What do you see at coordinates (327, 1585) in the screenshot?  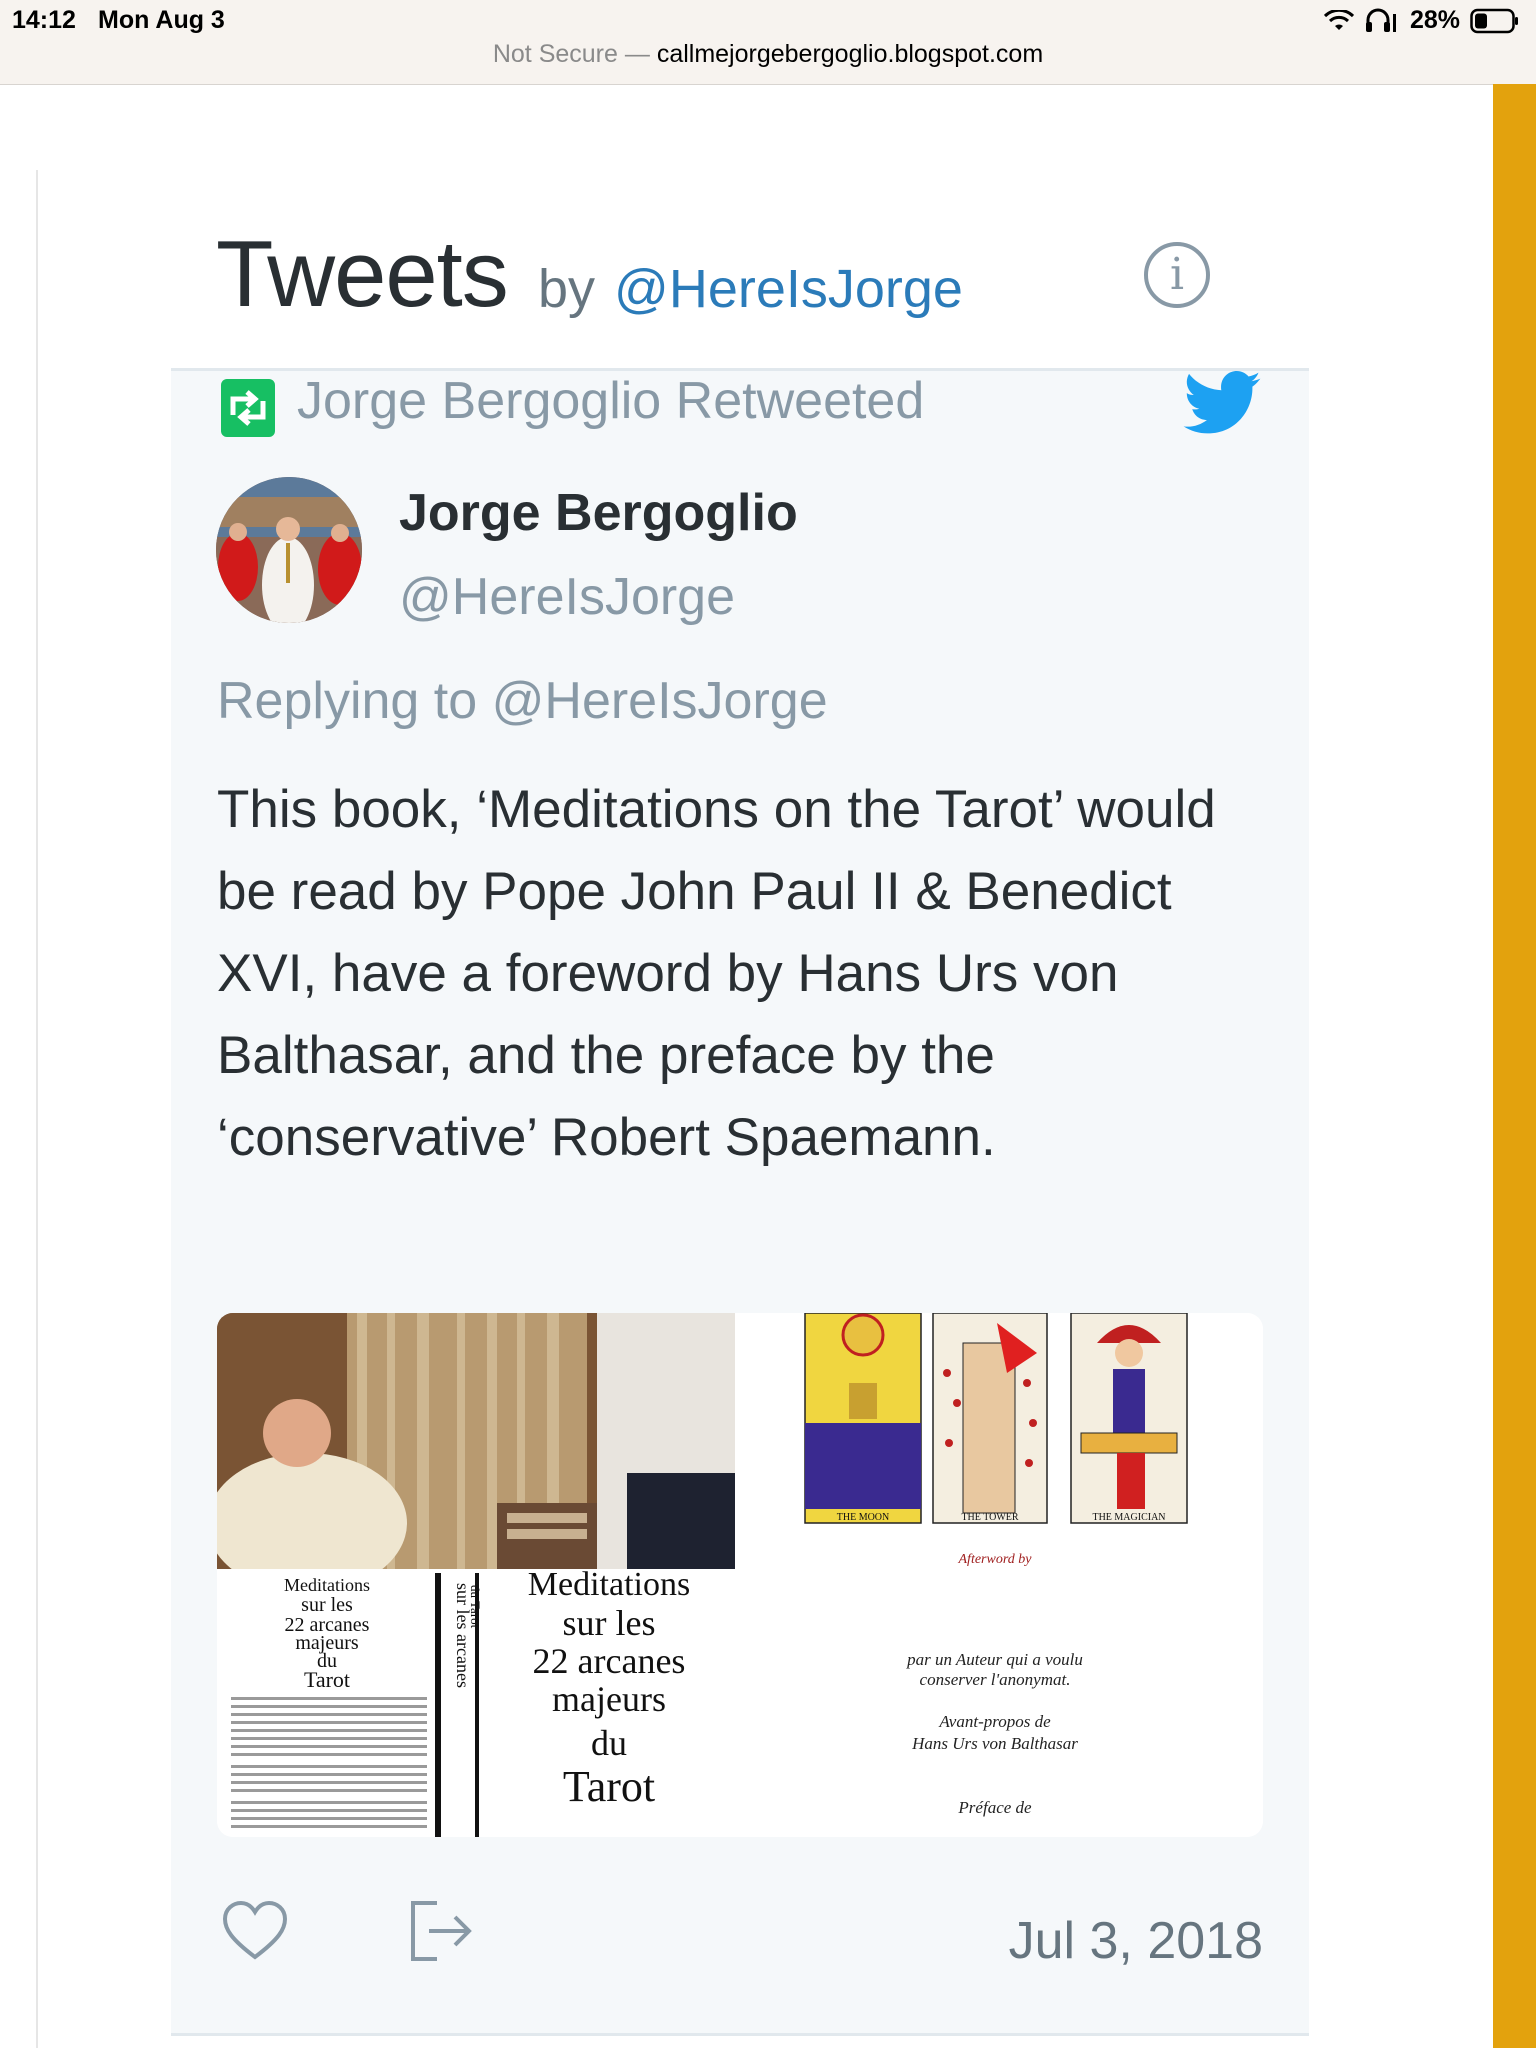 I see `small-cover-line1: Meditations` at bounding box center [327, 1585].